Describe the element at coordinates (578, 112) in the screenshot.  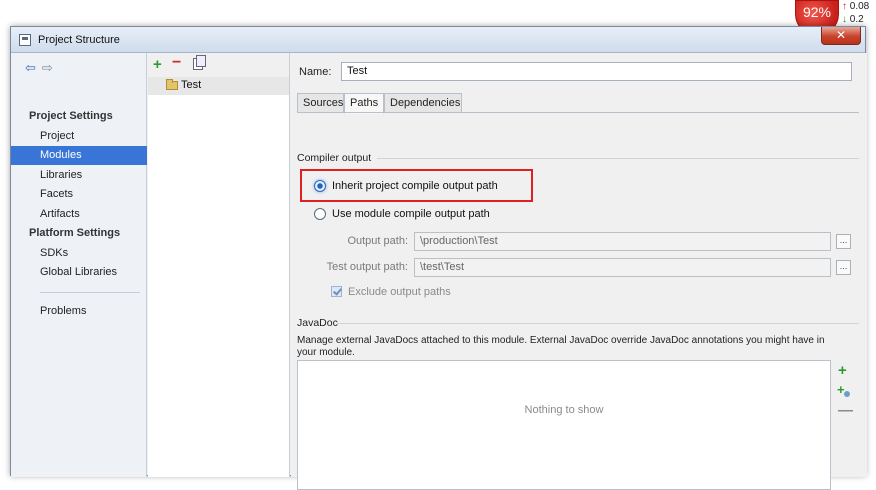
I see `tab-underline` at that location.